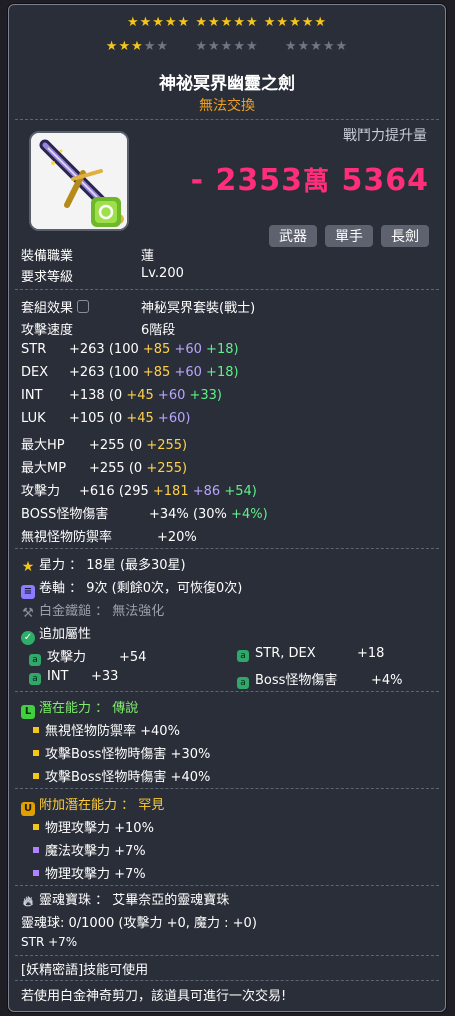  Describe the element at coordinates (144, 514) in the screenshot. I see `stat-row-boss-damage: BOSS怪物傷害 +34% (30% +4%)` at that location.